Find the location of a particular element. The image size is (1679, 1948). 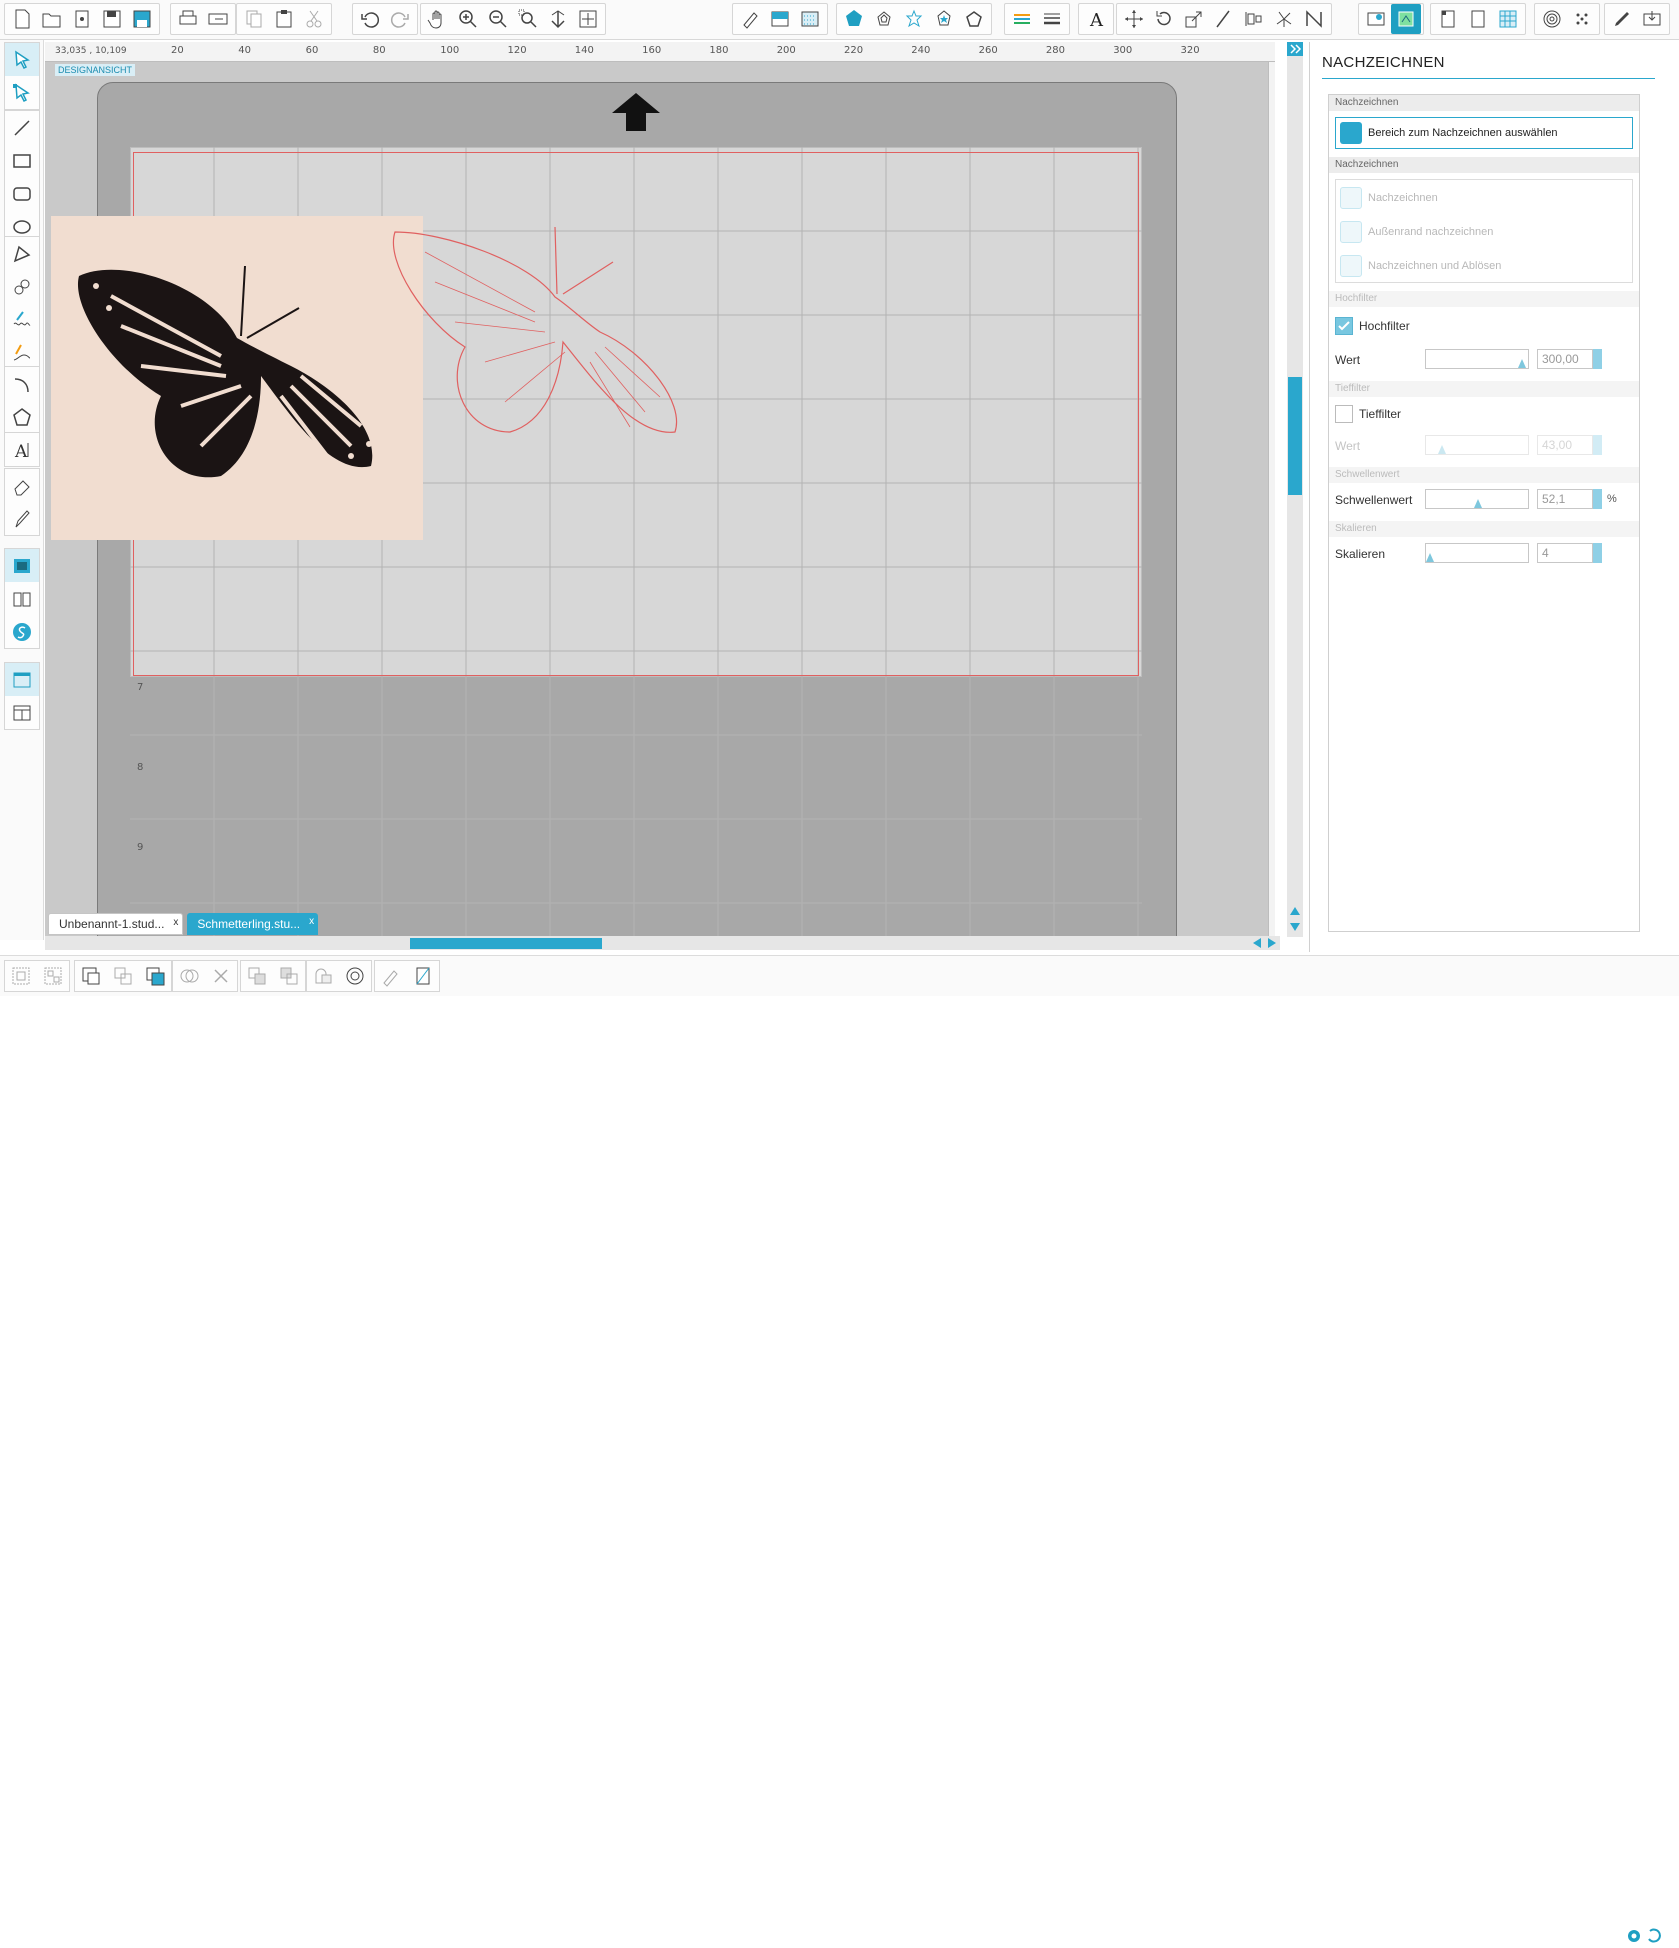

threshold-slider-handle is located at coordinates (1478, 503).